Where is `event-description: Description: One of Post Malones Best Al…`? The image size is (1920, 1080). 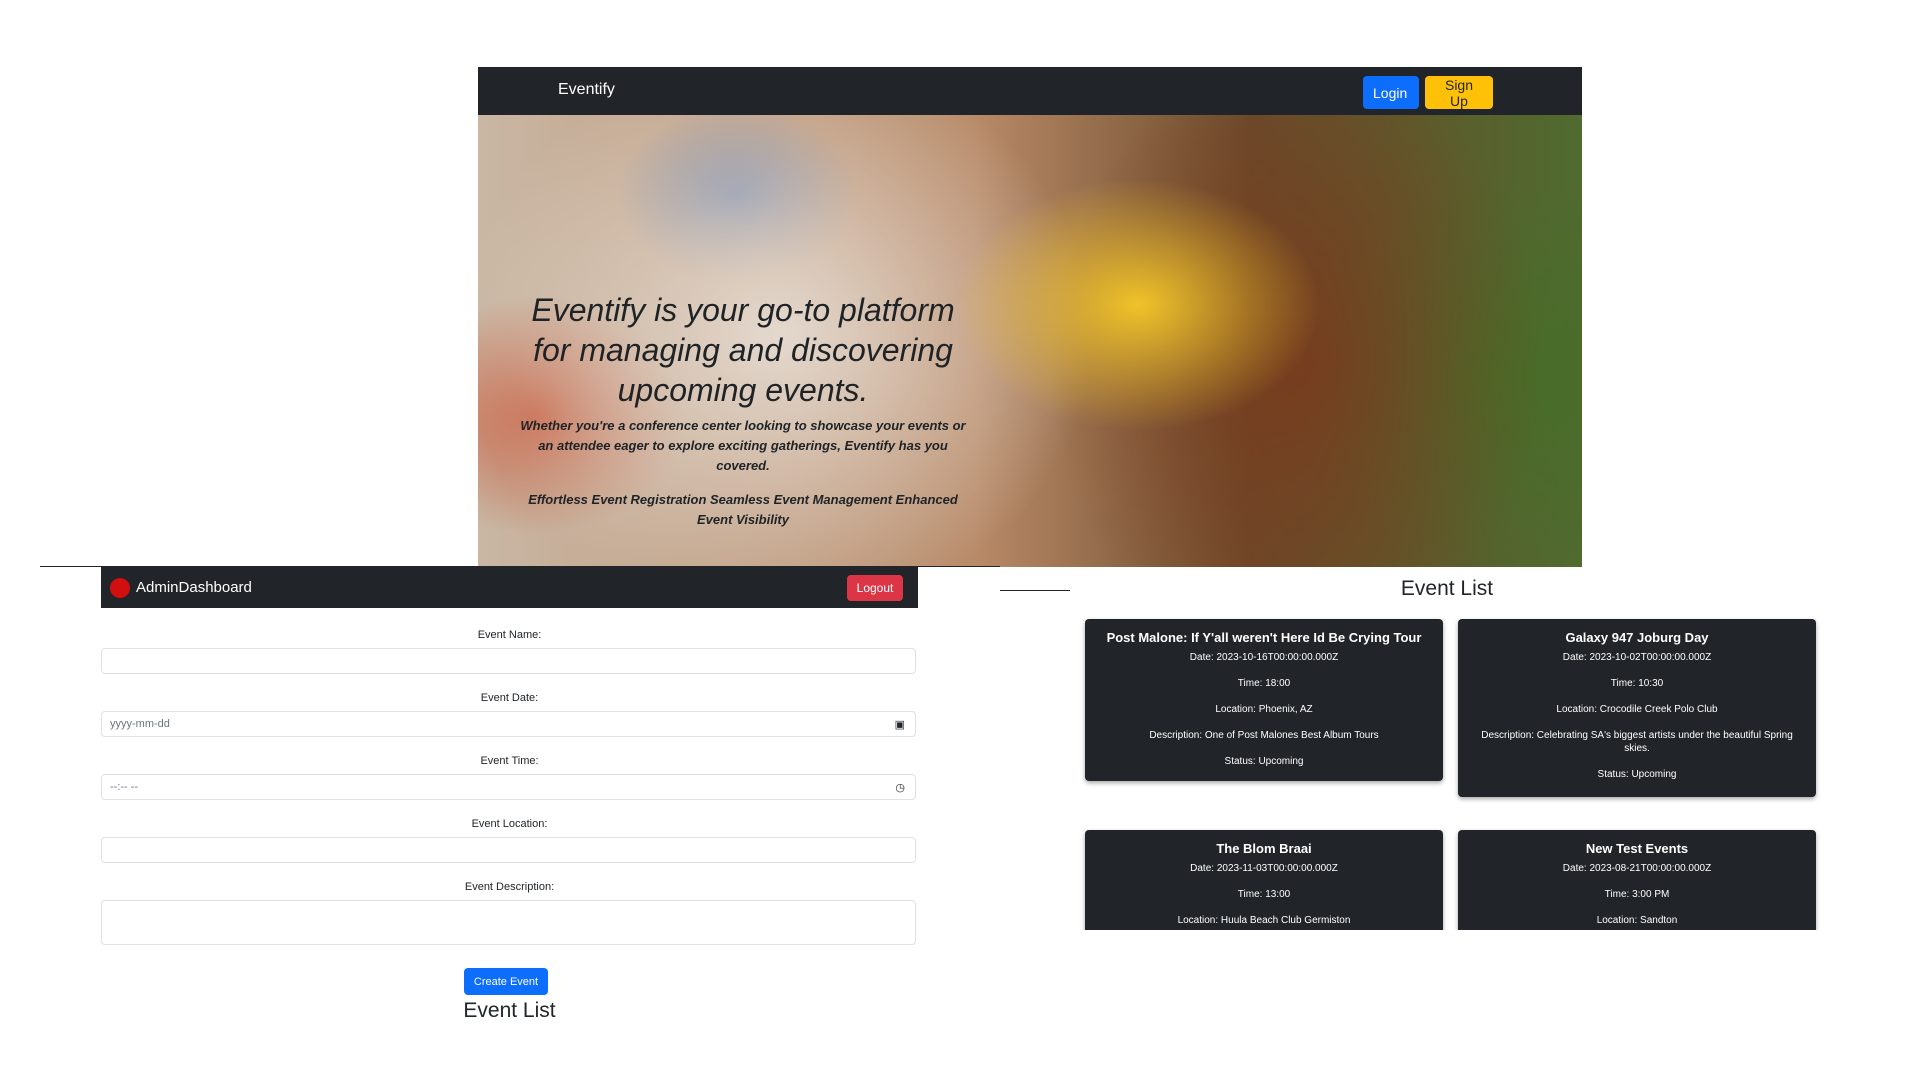 event-description: Description: One of Post Malones Best Al… is located at coordinates (1264, 735).